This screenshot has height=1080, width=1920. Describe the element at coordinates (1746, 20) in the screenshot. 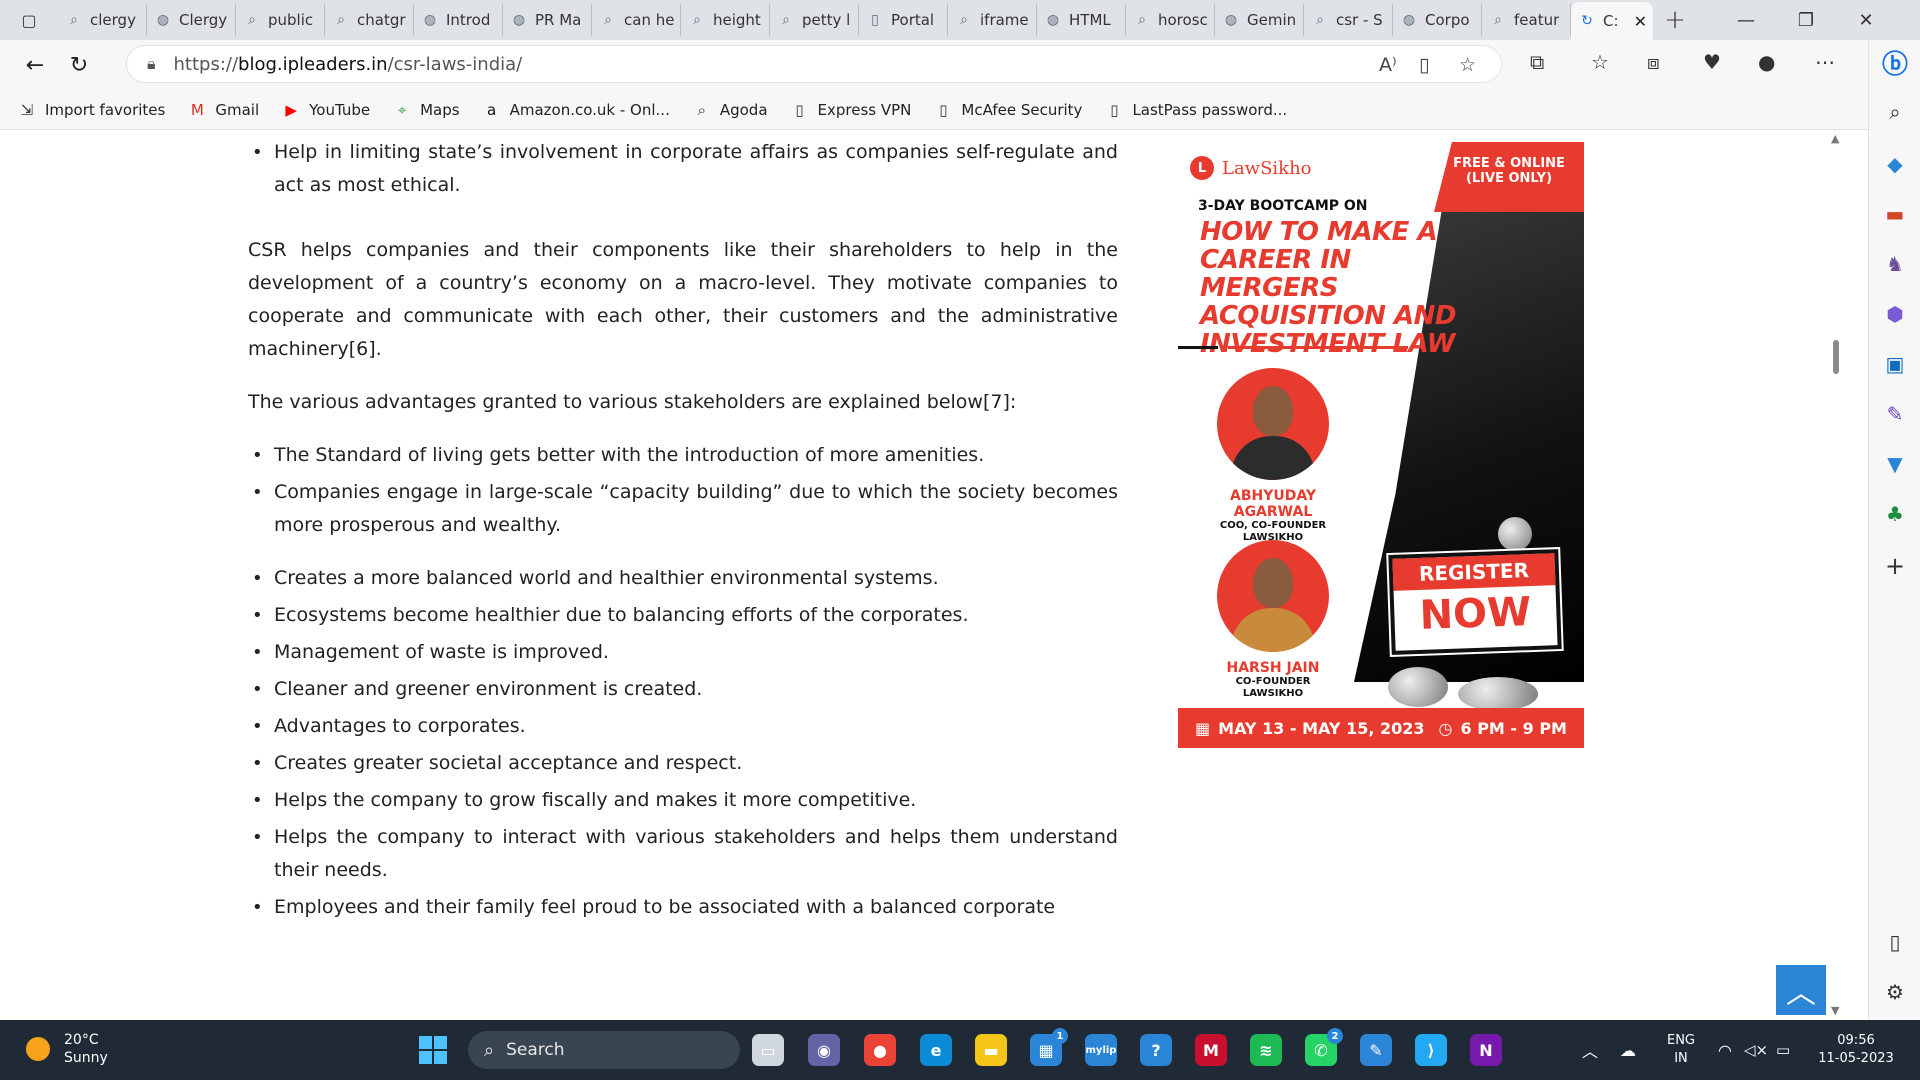

I see `minimize-icon: —` at that location.